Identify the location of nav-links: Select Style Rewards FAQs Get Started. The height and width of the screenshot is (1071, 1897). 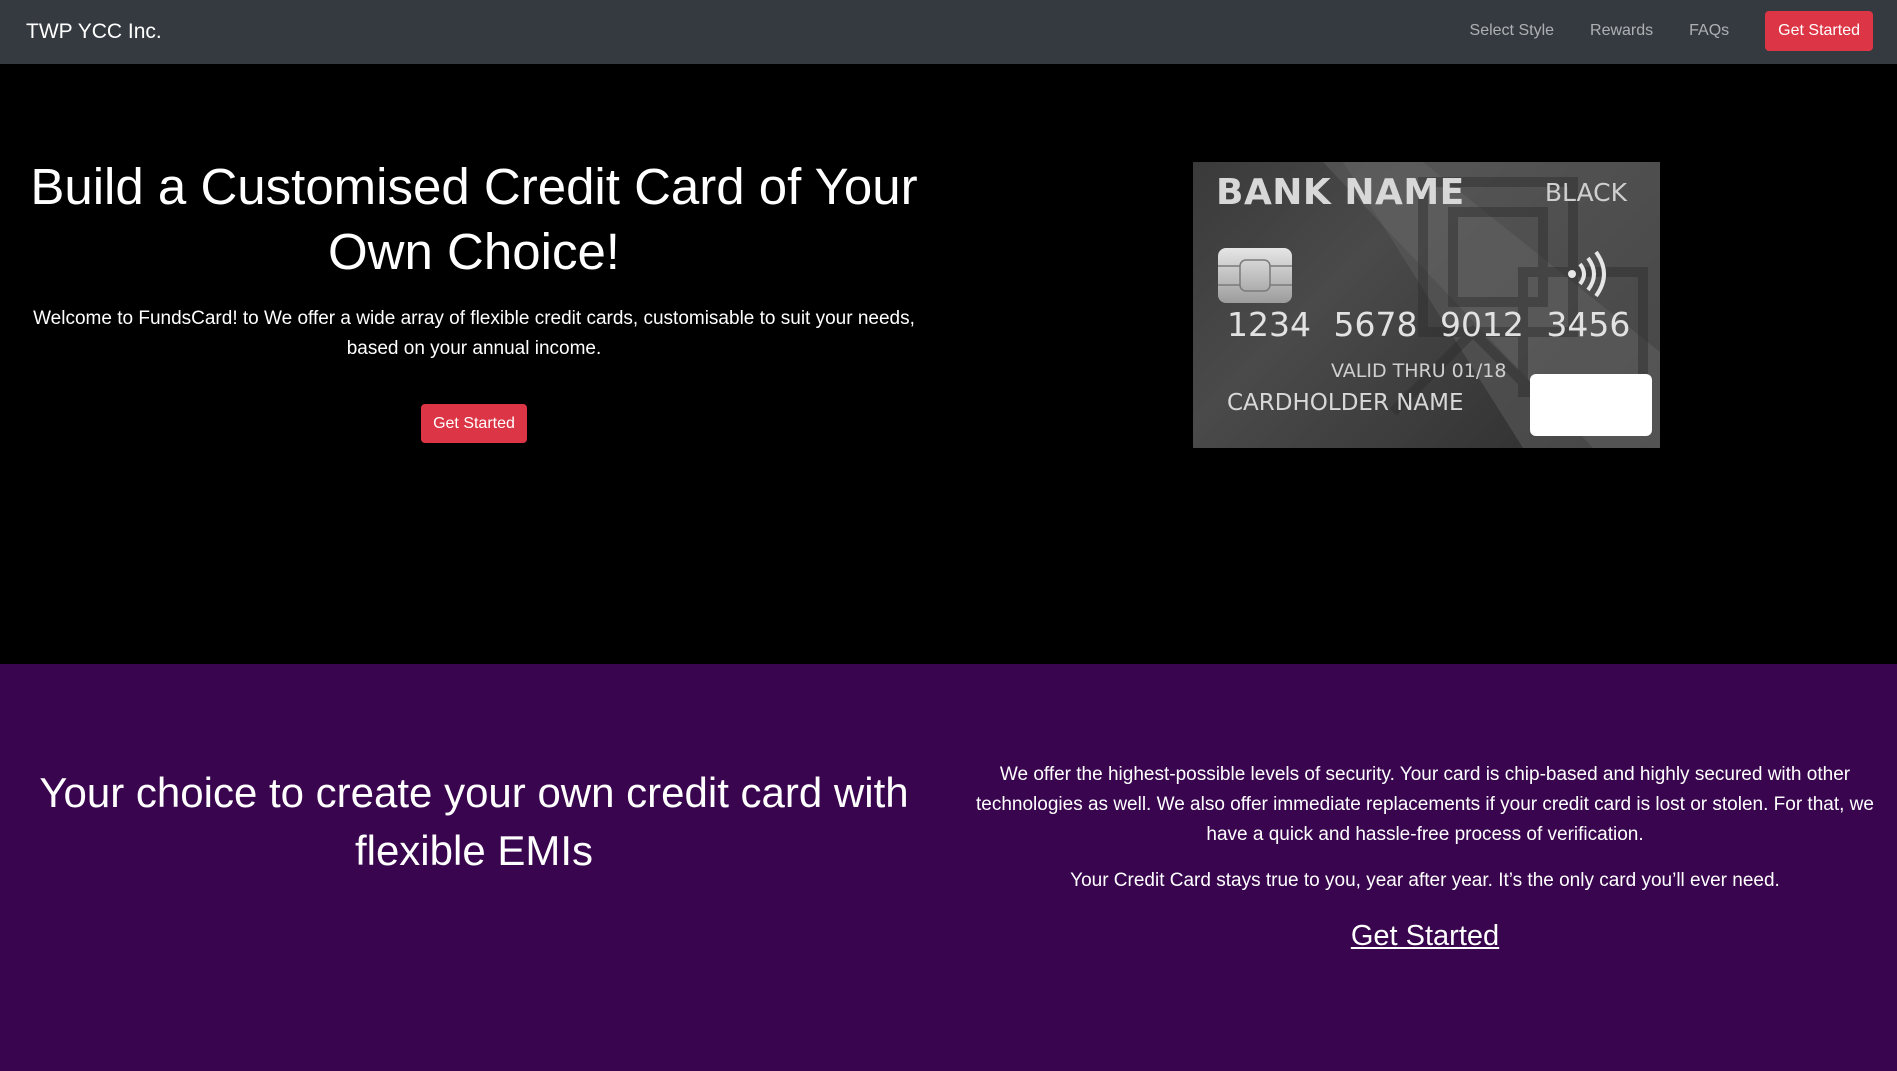
(1671, 31).